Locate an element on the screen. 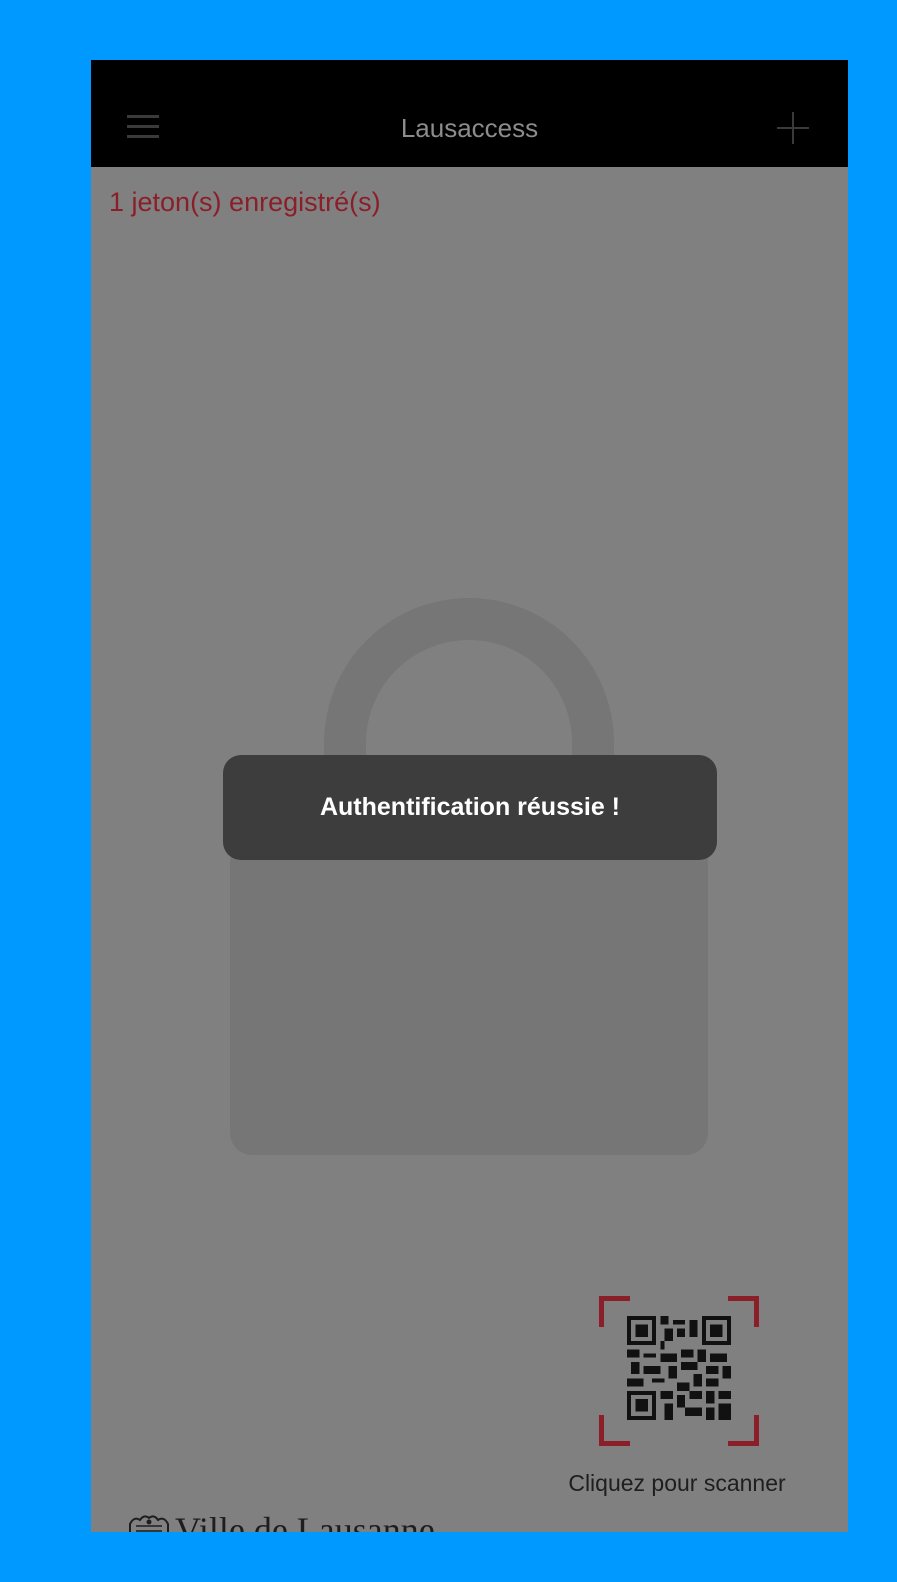 This screenshot has height=1582, width=897. footer-brand: Ville de Lausanne is located at coordinates (305, 1521).